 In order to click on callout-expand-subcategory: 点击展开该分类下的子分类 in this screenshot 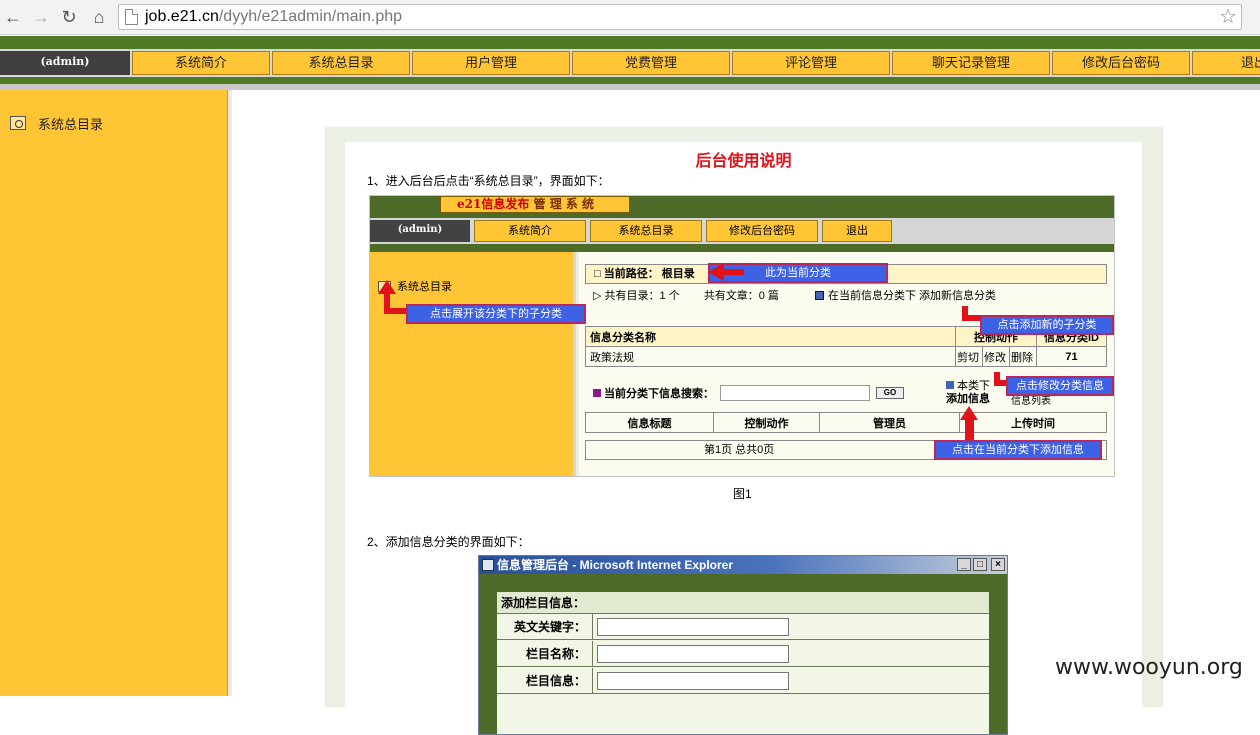, I will do `click(496, 314)`.